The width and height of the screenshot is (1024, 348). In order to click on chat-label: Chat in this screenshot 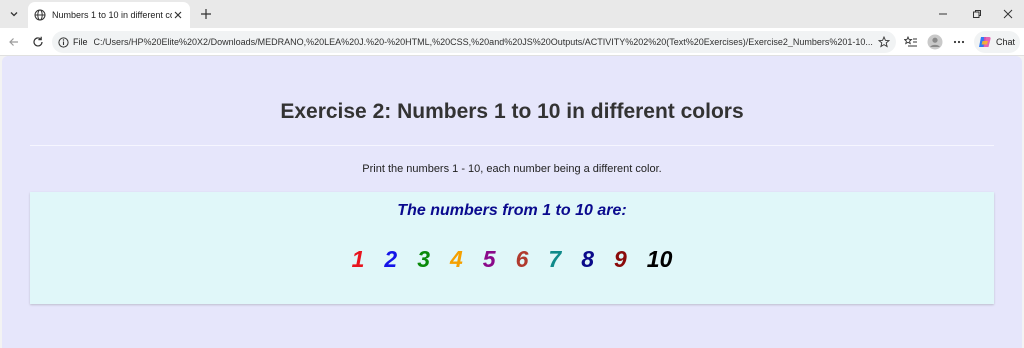, I will do `click(1006, 42)`.